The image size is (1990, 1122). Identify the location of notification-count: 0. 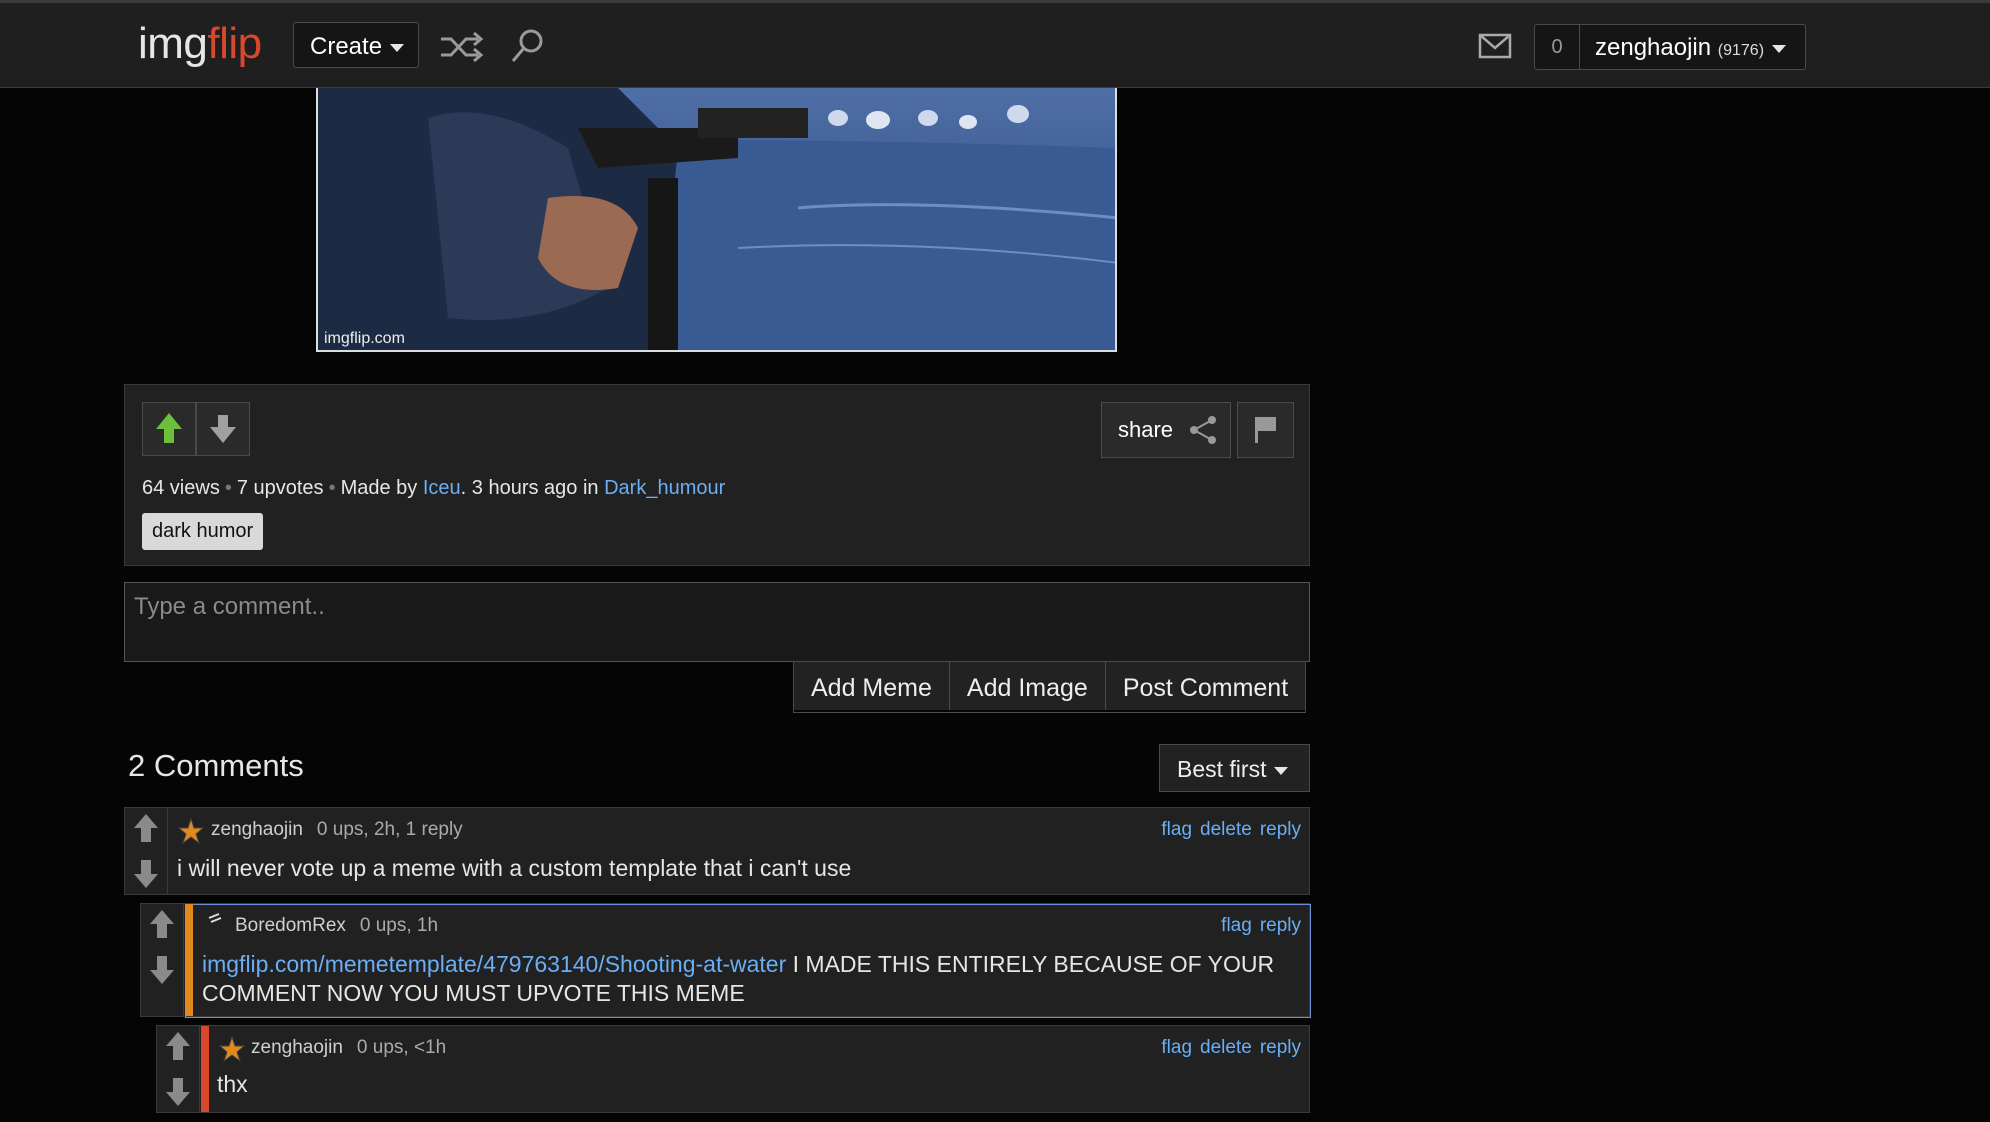
(1557, 47).